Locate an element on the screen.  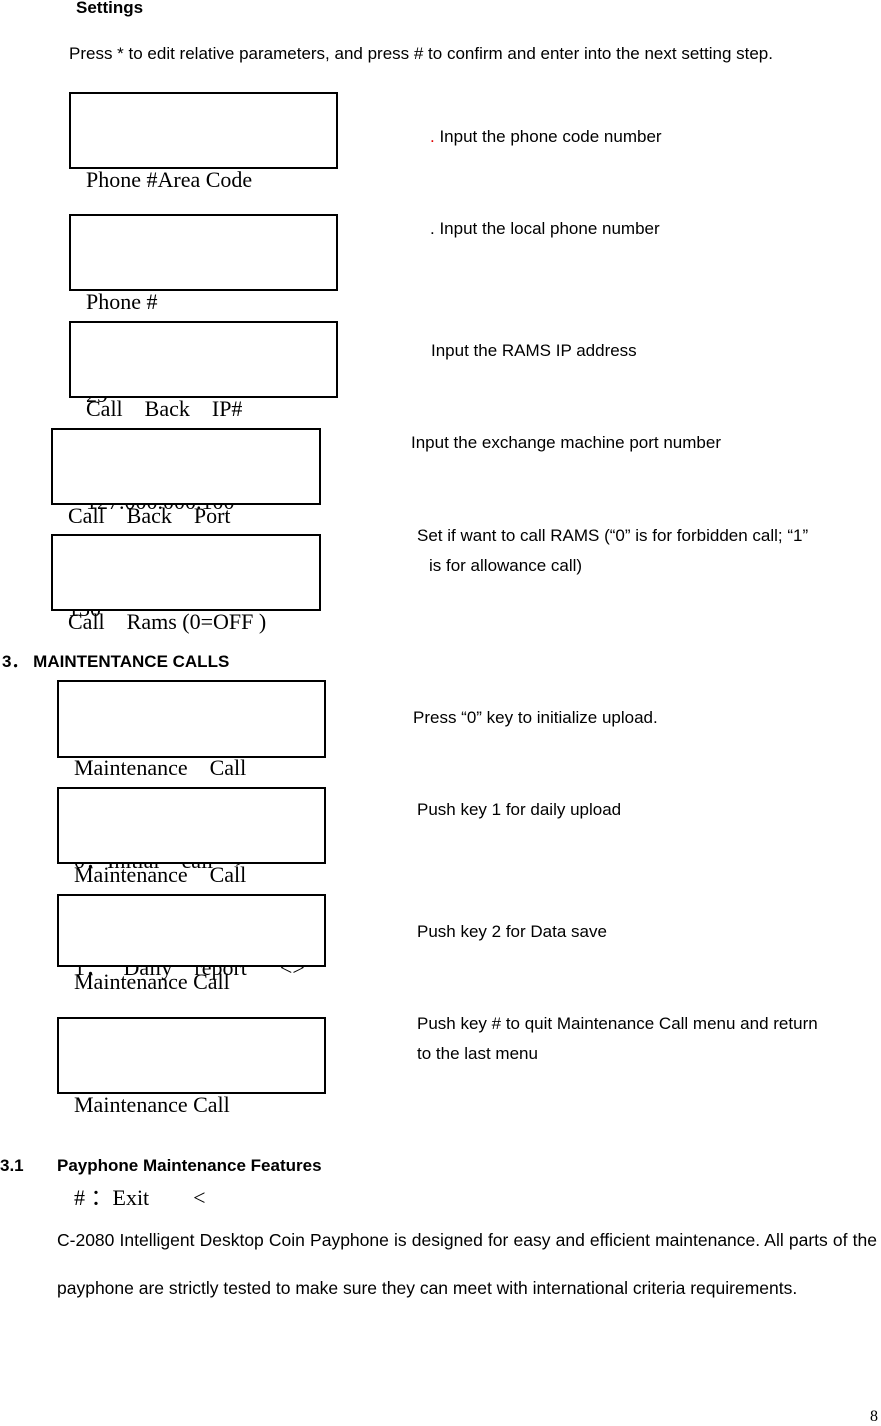
lcd-callback-port: Call Back Port 130 is located at coordinates (186, 524).